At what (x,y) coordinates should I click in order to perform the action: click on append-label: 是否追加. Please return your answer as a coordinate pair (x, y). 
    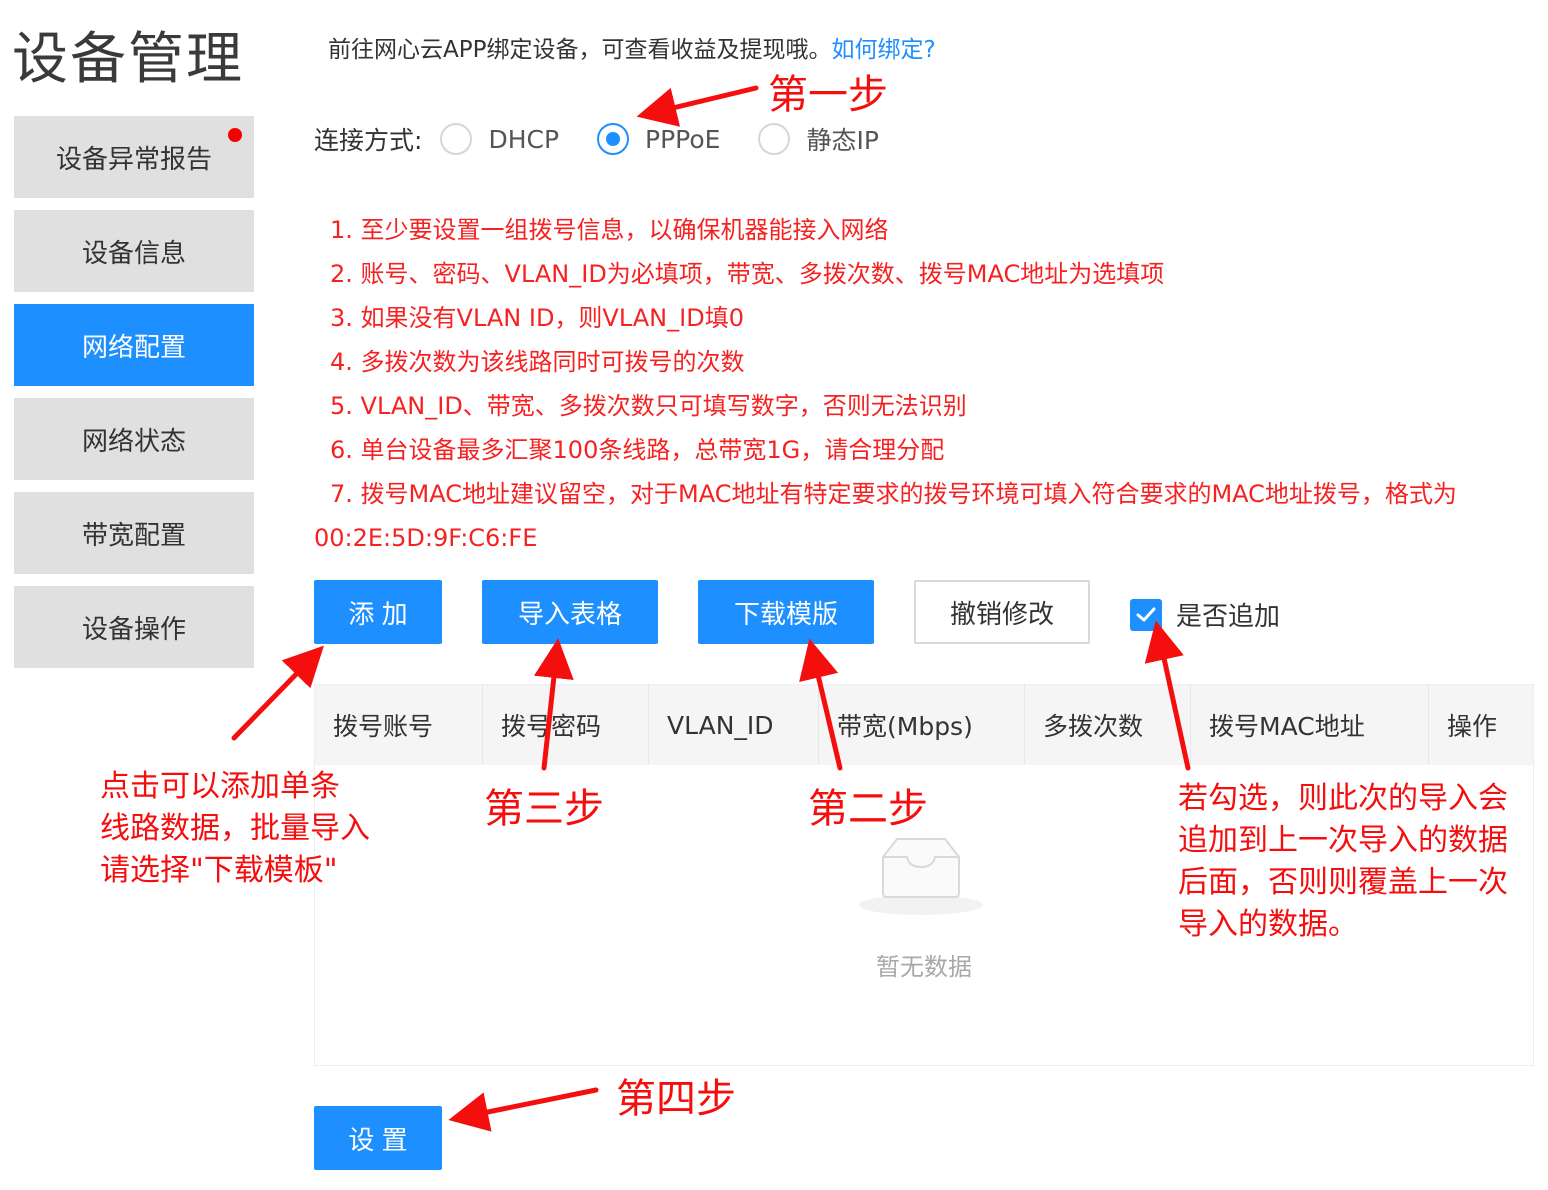
    Looking at the image, I should click on (1228, 617).